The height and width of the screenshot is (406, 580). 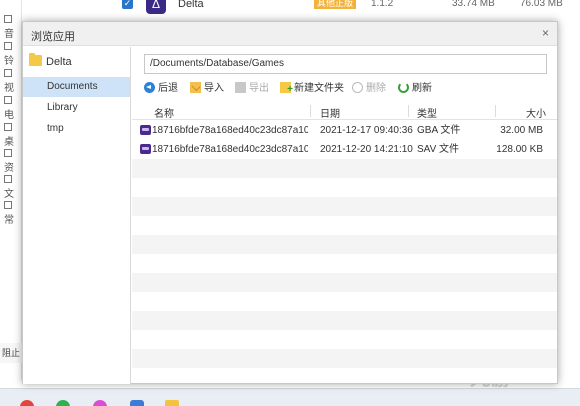 What do you see at coordinates (521, 130) in the screenshot?
I see `file-size: 32.00 MB` at bounding box center [521, 130].